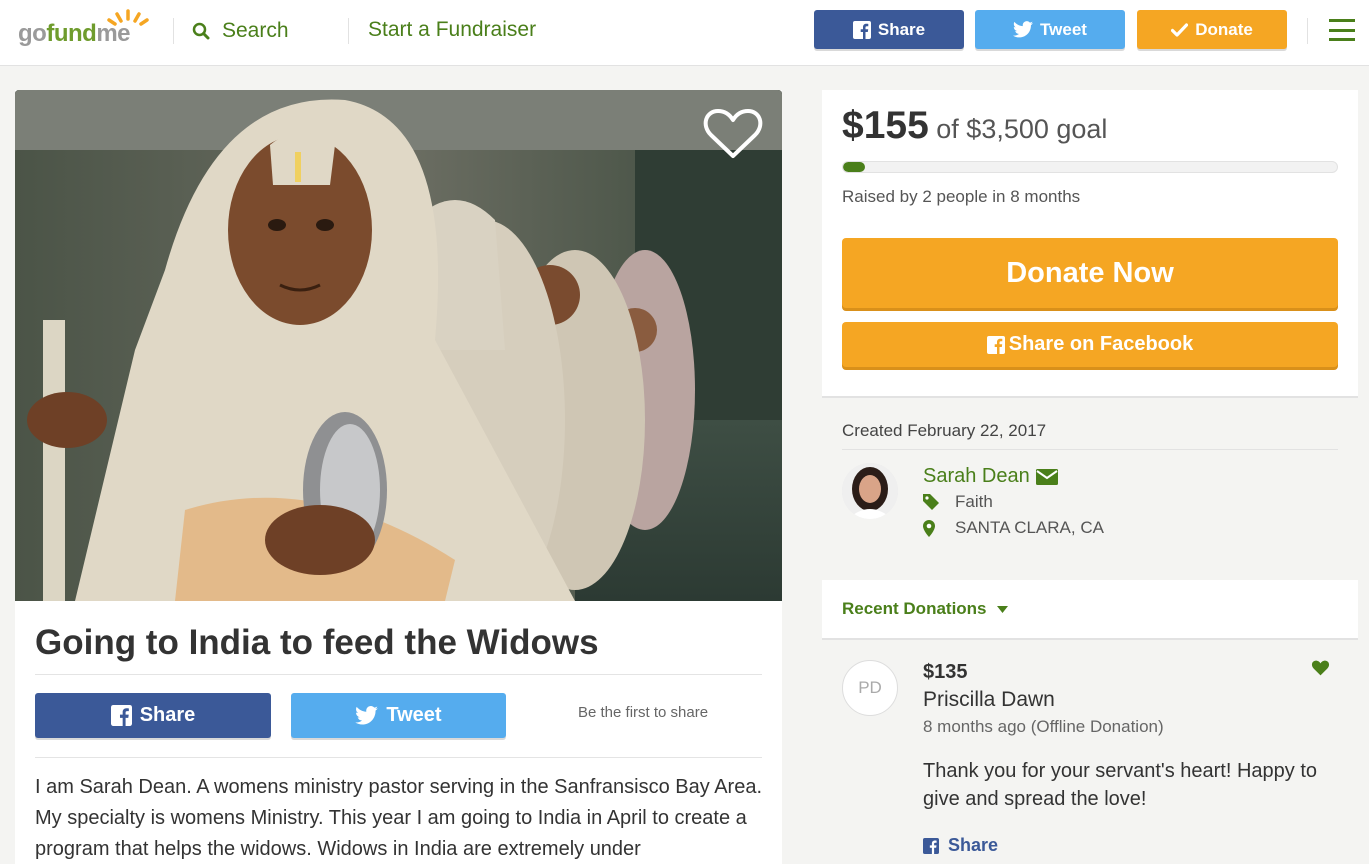  I want to click on header-share-button: Share, so click(889, 29).